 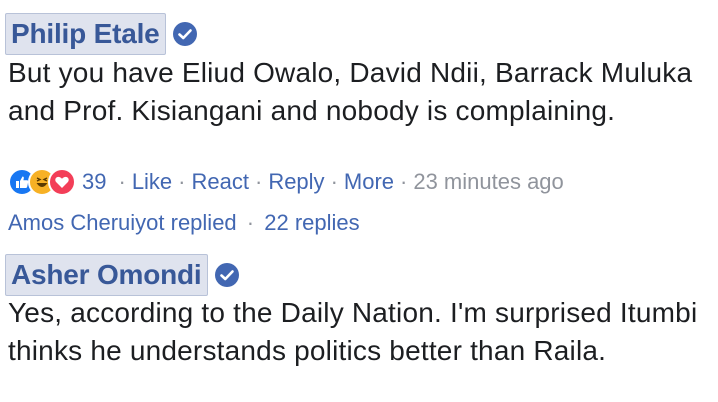 What do you see at coordinates (94, 182) in the screenshot?
I see `reaction-count: 39` at bounding box center [94, 182].